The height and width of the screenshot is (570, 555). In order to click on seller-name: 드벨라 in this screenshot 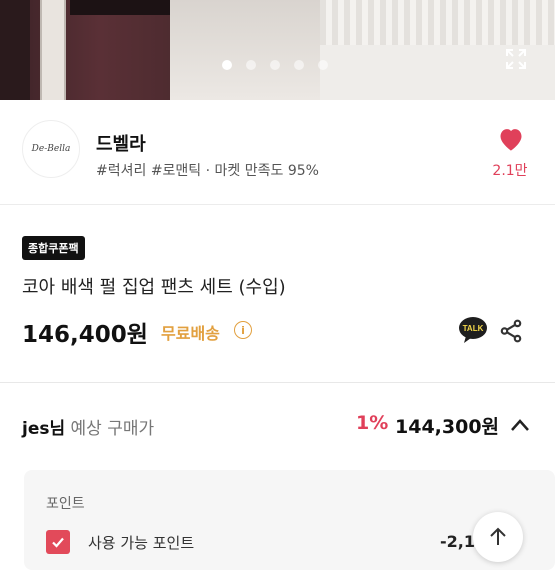, I will do `click(121, 143)`.